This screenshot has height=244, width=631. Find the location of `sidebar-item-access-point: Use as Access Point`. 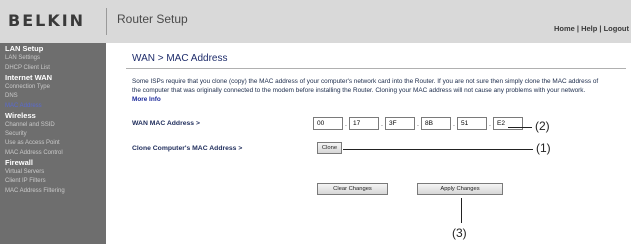

sidebar-item-access-point: Use as Access Point is located at coordinates (53, 143).